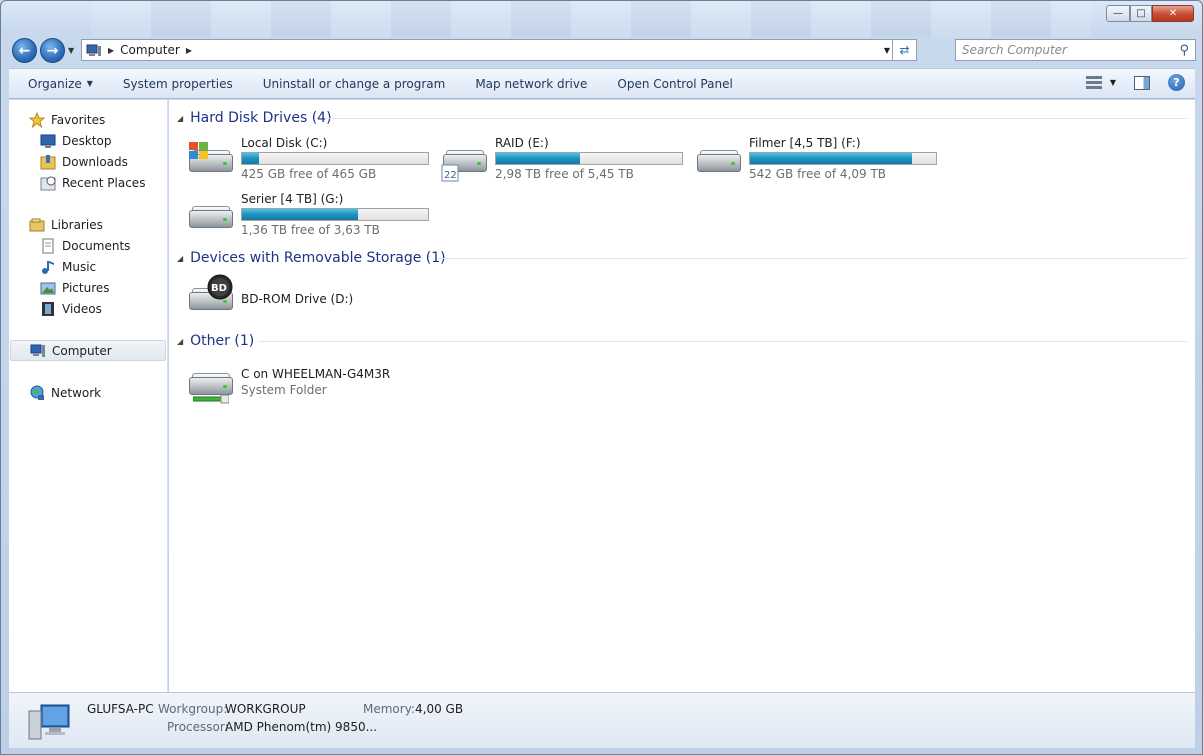 The width and height of the screenshot is (1203, 755). What do you see at coordinates (818, 174) in the screenshot?
I see `drive-free-space: 542 GB free of 4,09 TB` at bounding box center [818, 174].